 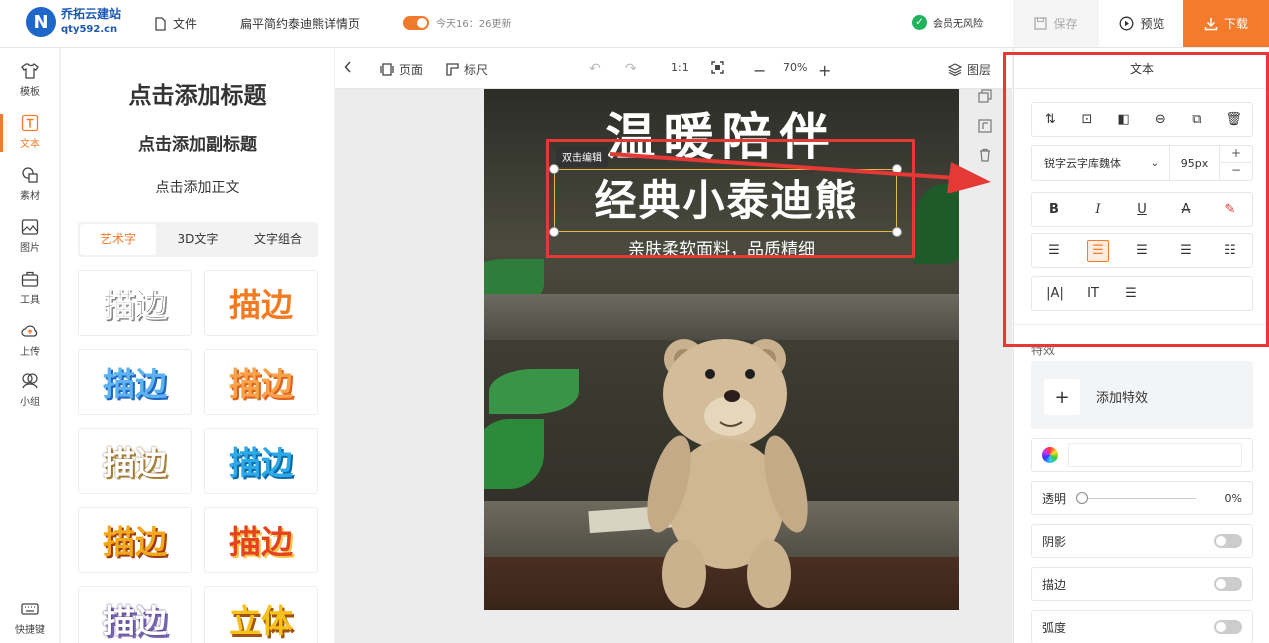 I want to click on ruler-button: 标尺, so click(x=467, y=69).